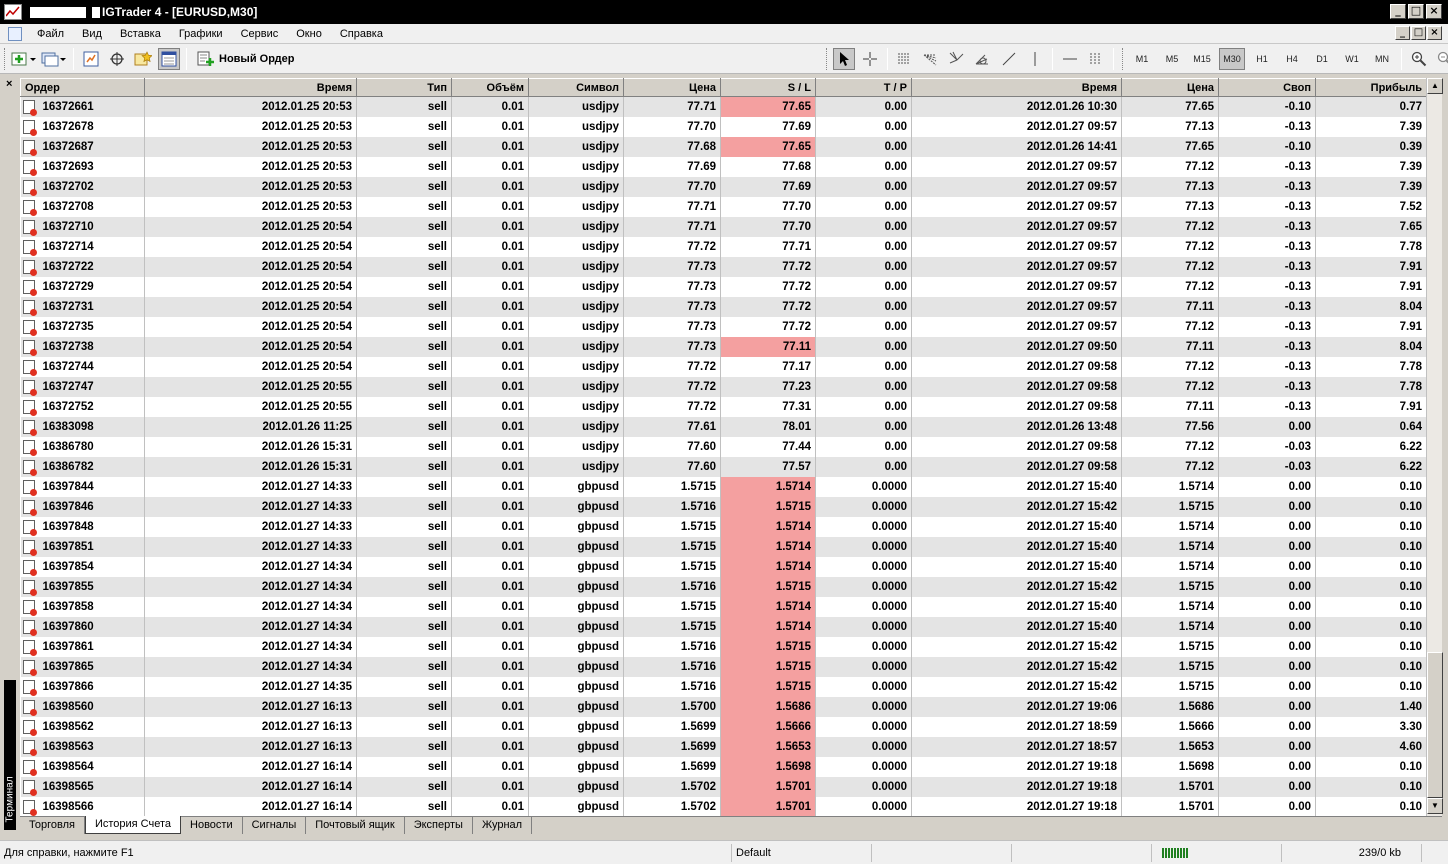 The width and height of the screenshot is (1448, 864). I want to click on vertical-line-icon, so click(1035, 59).